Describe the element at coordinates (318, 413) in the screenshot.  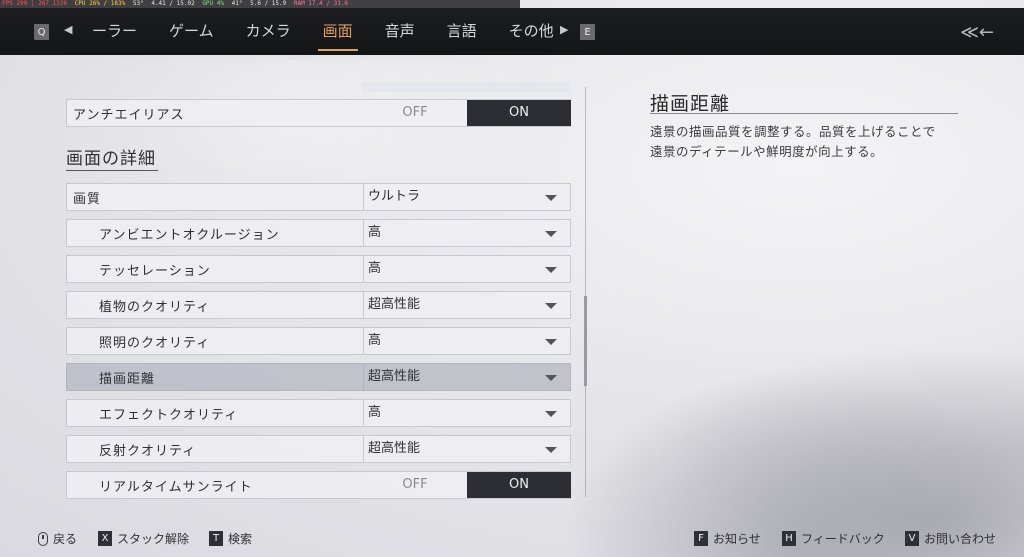
I see `setting-row-effects: エフェクトクオリティ 高` at that location.